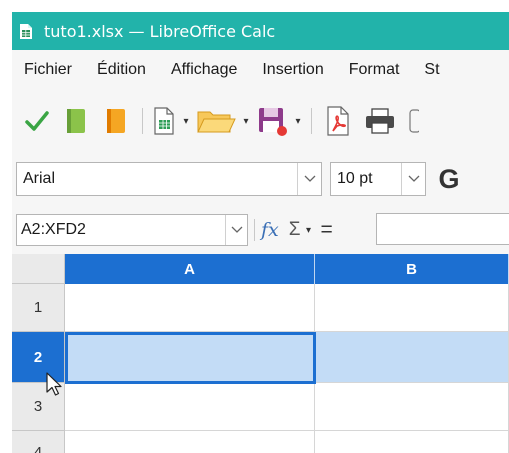  Describe the element at coordinates (116, 121) in the screenshot. I see `orange-book-icon` at that location.